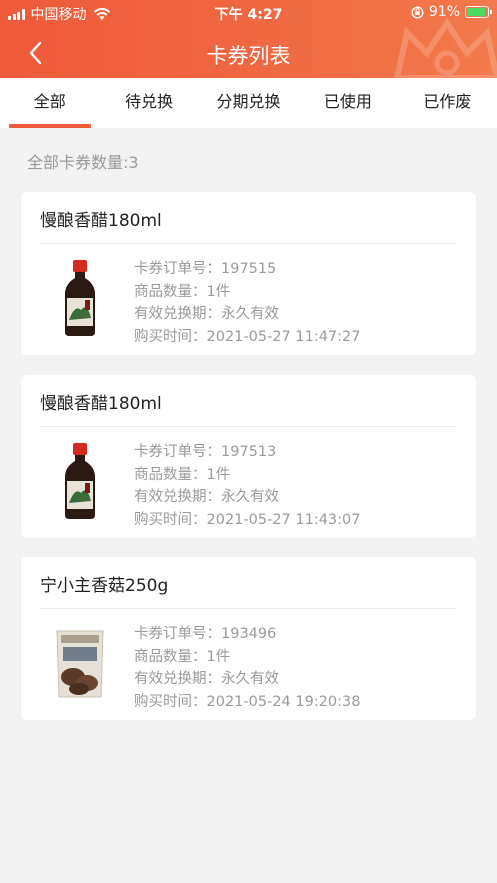 This screenshot has width=497, height=883. I want to click on tab-voided: 已作废, so click(447, 103).